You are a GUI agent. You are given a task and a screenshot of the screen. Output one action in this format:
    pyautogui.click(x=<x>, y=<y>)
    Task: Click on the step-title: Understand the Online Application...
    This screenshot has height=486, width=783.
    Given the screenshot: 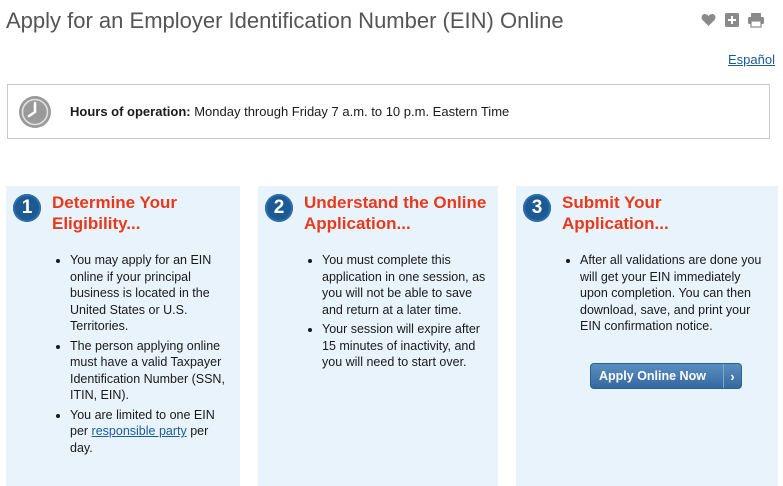 What is the action you would take?
    pyautogui.click(x=395, y=213)
    